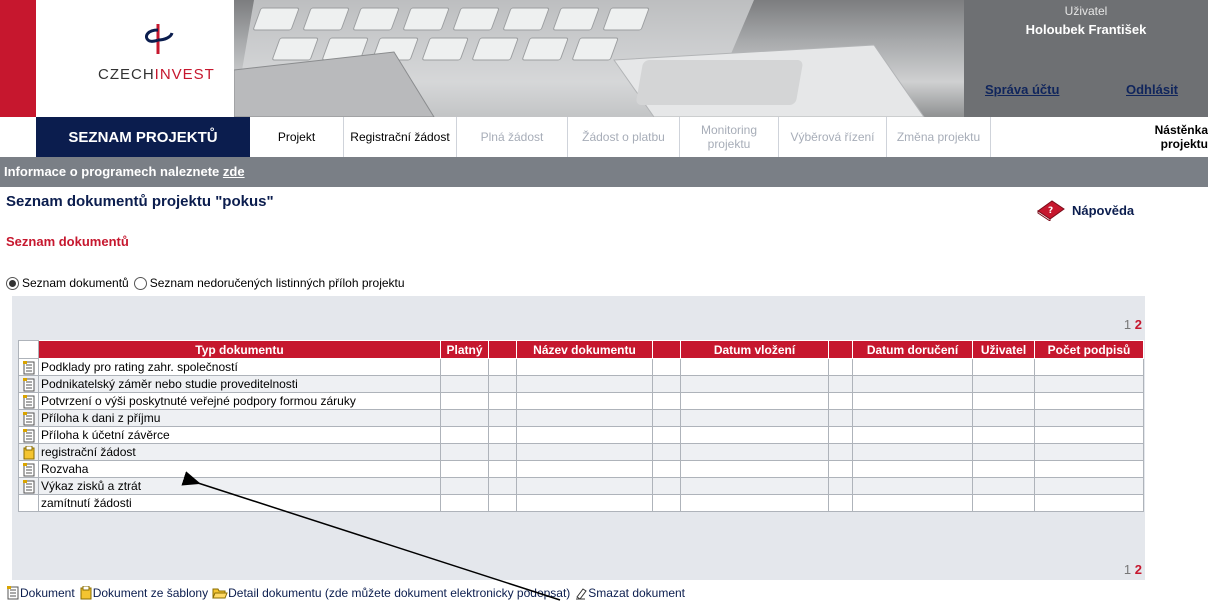 The height and width of the screenshot is (611, 1208). What do you see at coordinates (464, 349) in the screenshot?
I see `header-valid: Platný` at bounding box center [464, 349].